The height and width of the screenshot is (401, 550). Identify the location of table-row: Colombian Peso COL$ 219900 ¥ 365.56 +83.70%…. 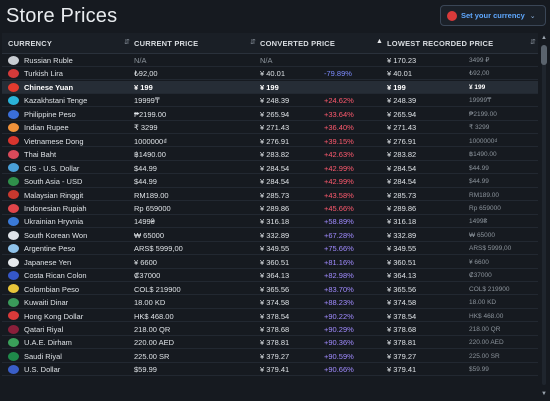
(270, 289).